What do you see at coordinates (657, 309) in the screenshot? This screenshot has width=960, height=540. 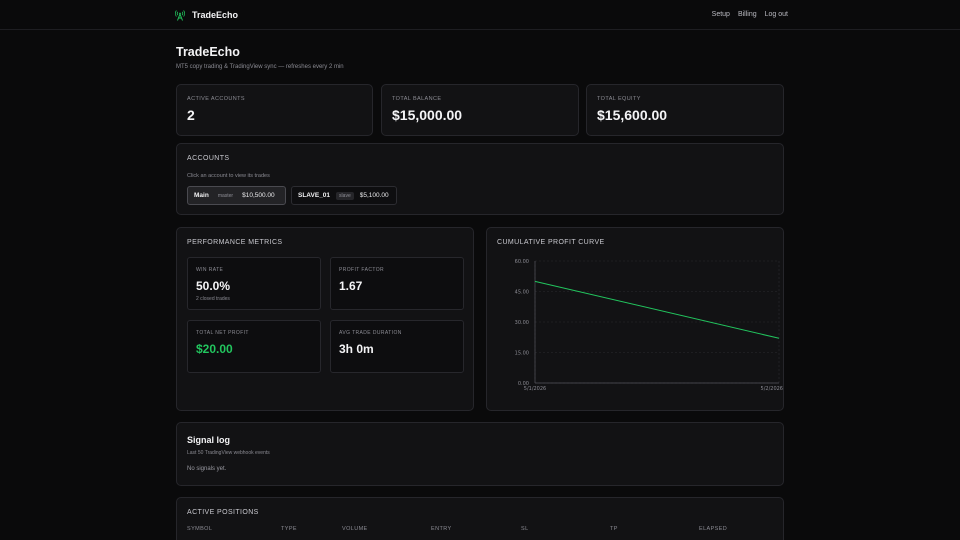 I see `profit-series-line` at bounding box center [657, 309].